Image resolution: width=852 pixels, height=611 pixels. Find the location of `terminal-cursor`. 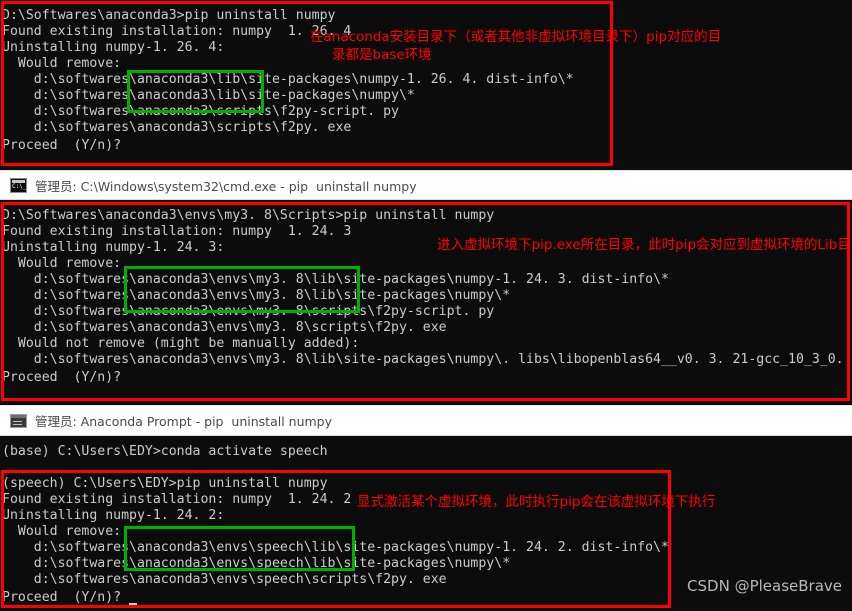

terminal-cursor is located at coordinates (133, 604).